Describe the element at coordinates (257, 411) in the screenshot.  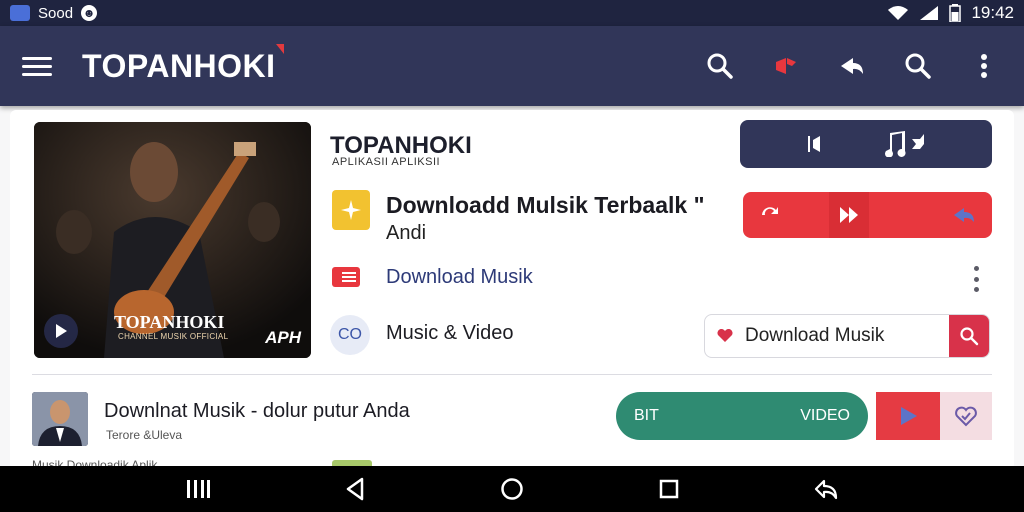
I see `row2-title: Downlnat Musik - dolur putur Anda` at that location.